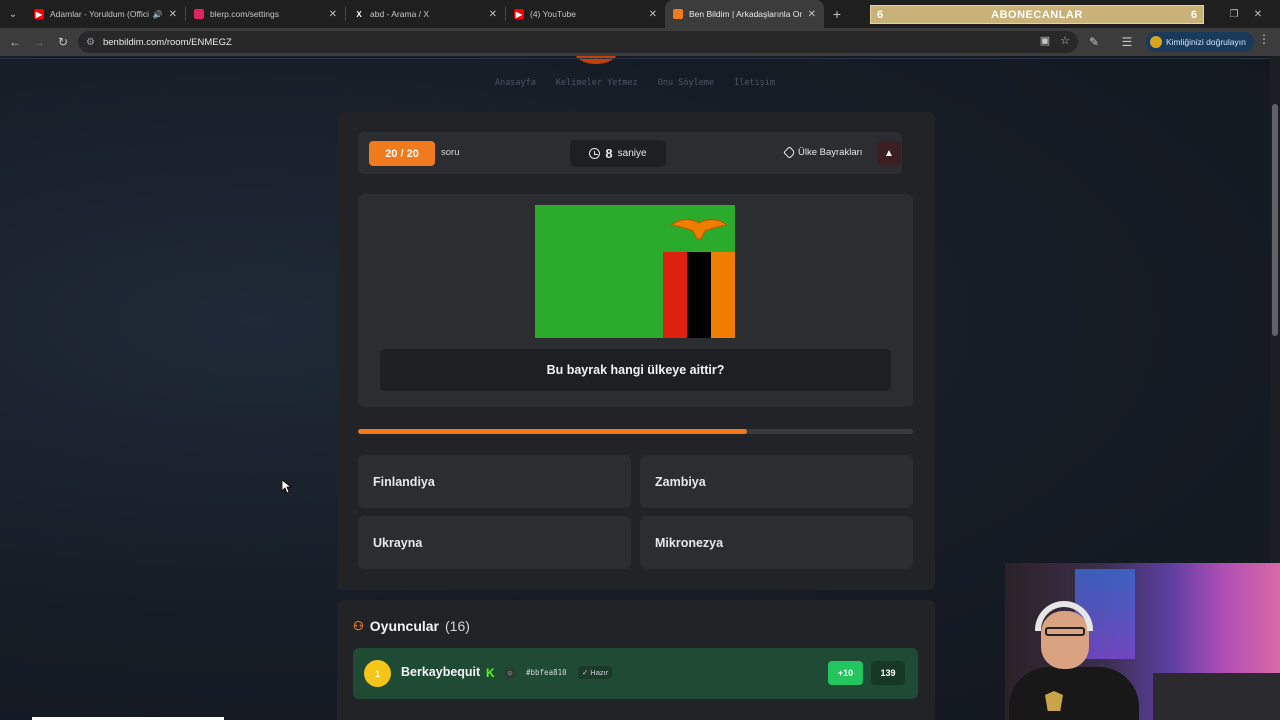 The width and height of the screenshot is (1280, 720). What do you see at coordinates (400, 14) in the screenshot?
I see `tab-title: abd - Arama / X` at bounding box center [400, 14].